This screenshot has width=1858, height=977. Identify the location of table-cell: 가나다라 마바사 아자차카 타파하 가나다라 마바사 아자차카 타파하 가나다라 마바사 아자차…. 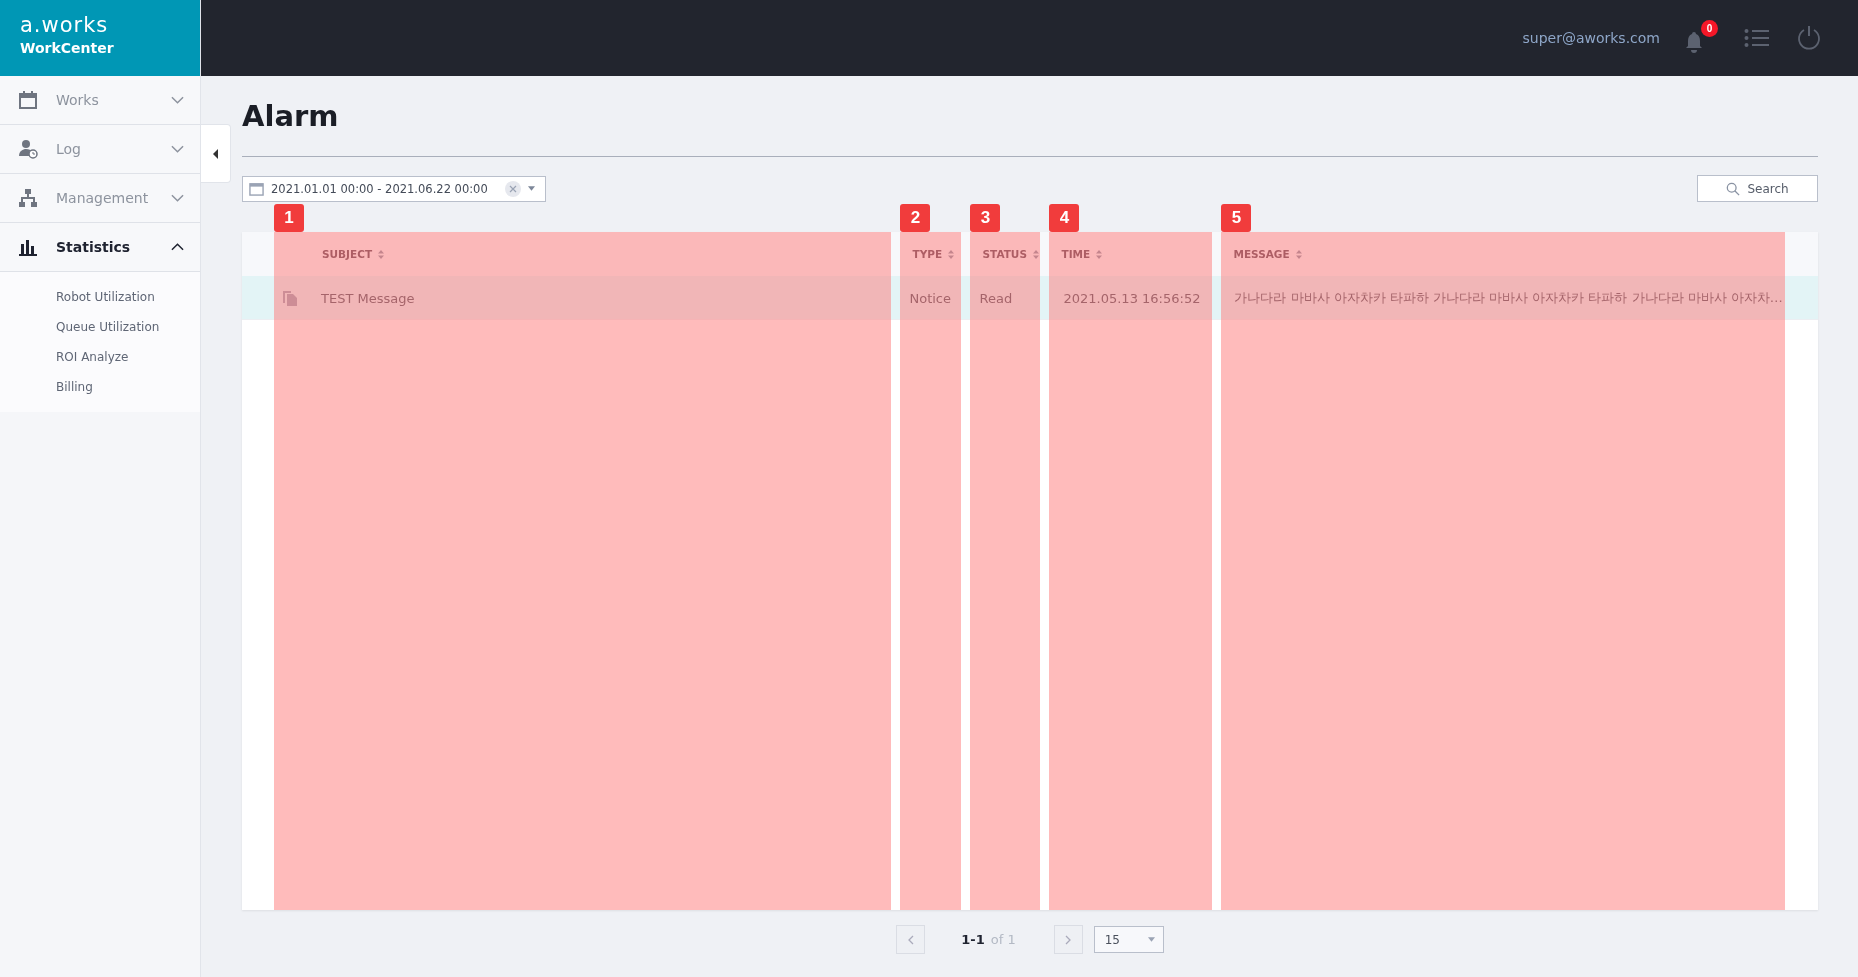
(1508, 298).